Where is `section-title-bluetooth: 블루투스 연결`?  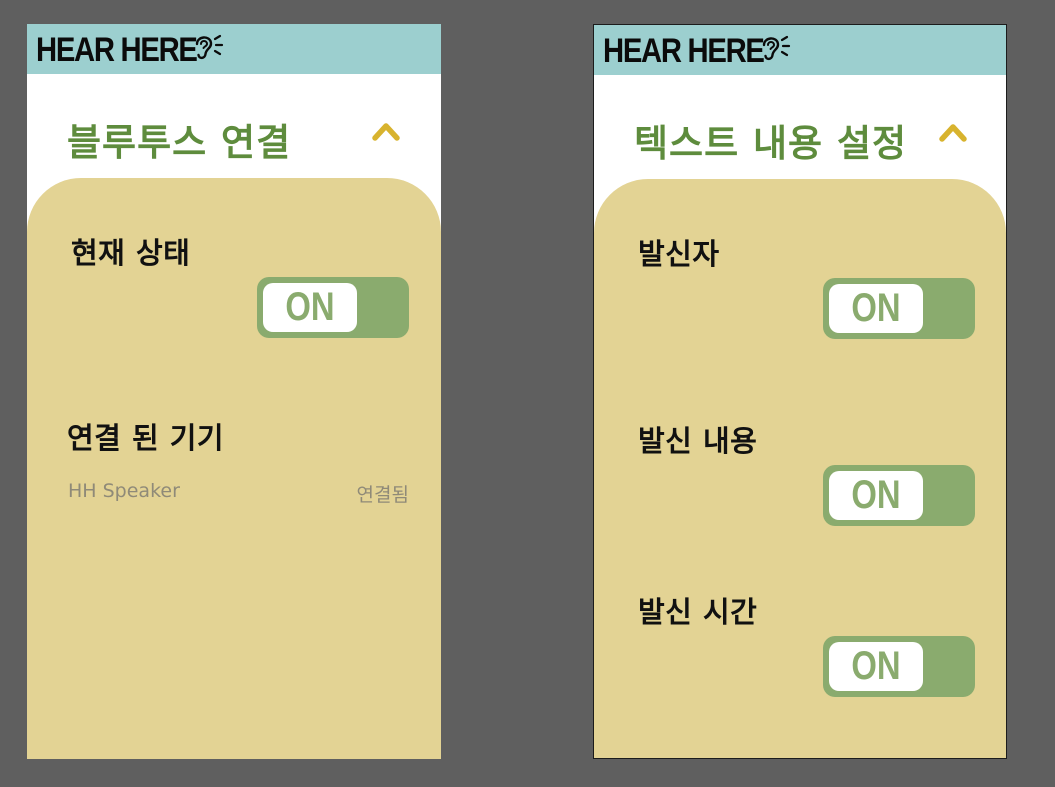 section-title-bluetooth: 블루투스 연결 is located at coordinates (179, 142).